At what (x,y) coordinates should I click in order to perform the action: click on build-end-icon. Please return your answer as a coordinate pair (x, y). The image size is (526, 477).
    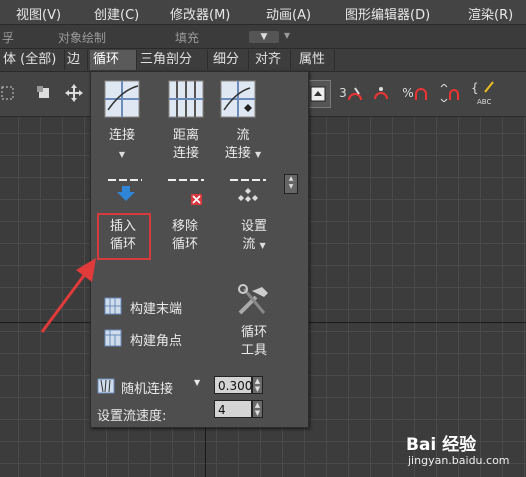
    Looking at the image, I should click on (113, 308).